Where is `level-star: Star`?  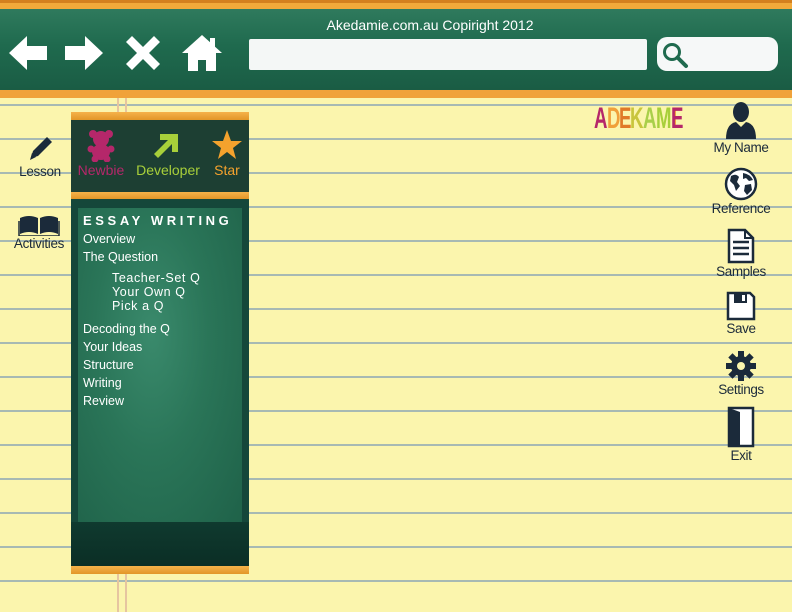
level-star: Star is located at coordinates (227, 153).